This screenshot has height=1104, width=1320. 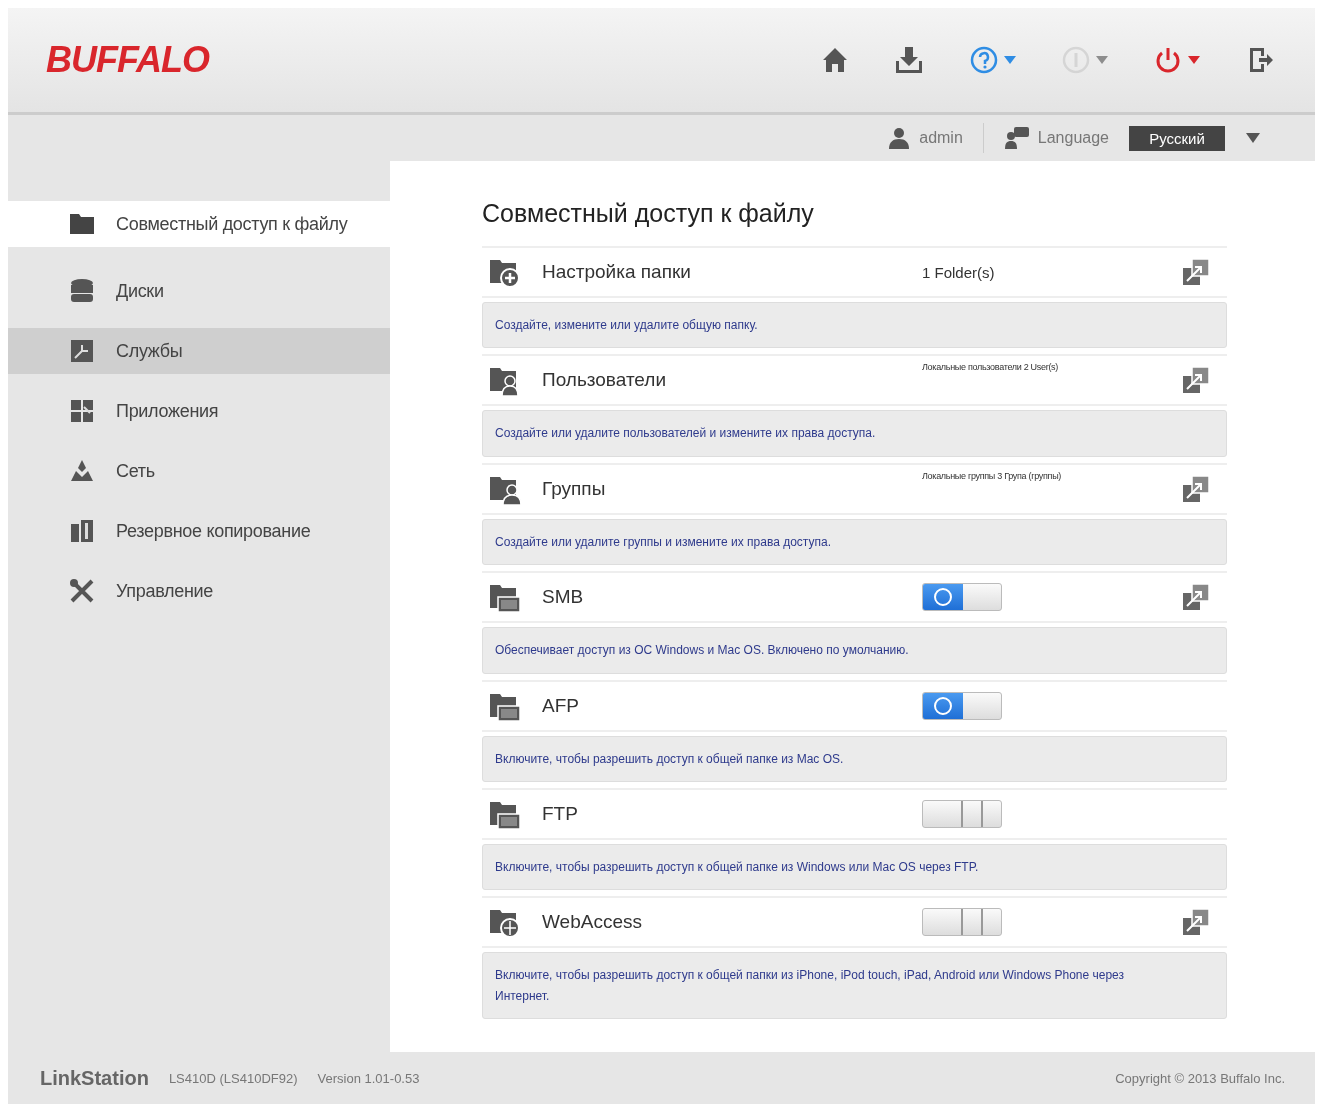 What do you see at coordinates (574, 488) in the screenshot?
I see `service-name: Группы` at bounding box center [574, 488].